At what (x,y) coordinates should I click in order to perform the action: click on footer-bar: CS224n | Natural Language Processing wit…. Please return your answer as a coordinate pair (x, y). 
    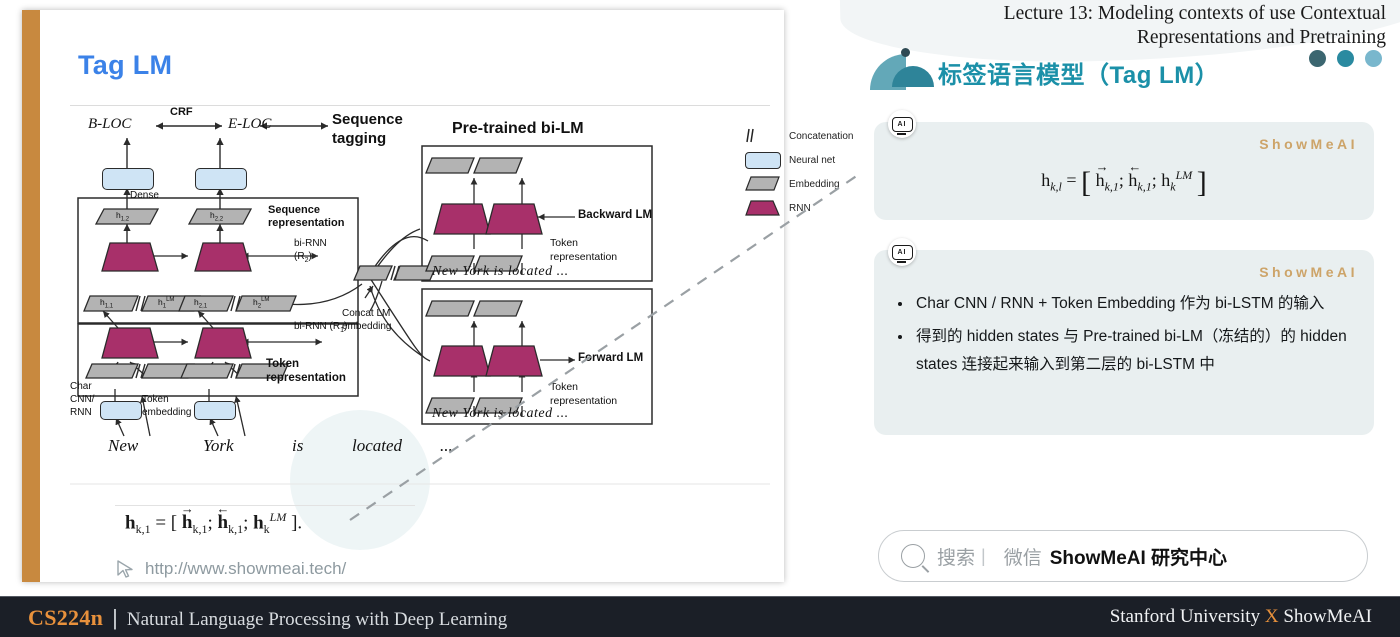
    Looking at the image, I should click on (700, 616).